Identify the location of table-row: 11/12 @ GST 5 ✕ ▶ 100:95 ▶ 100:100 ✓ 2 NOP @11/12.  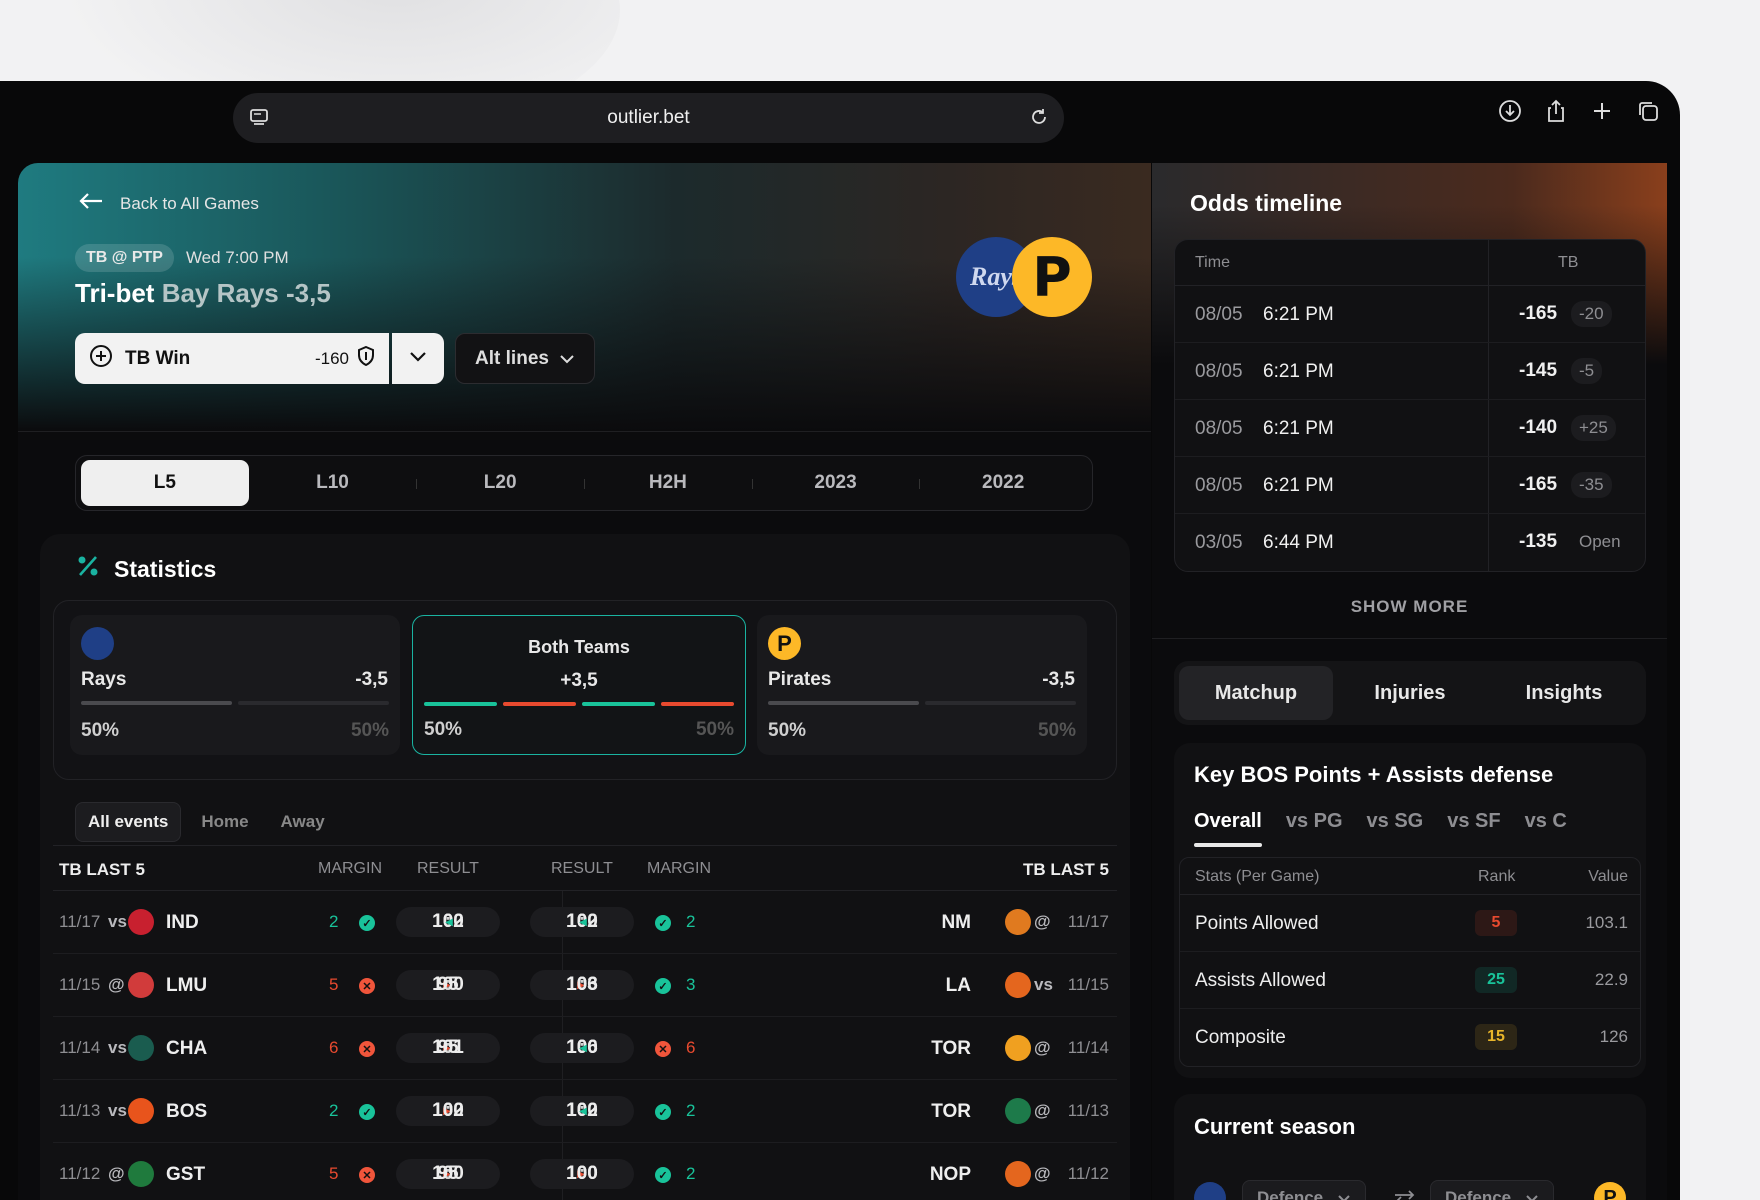
(585, 1171).